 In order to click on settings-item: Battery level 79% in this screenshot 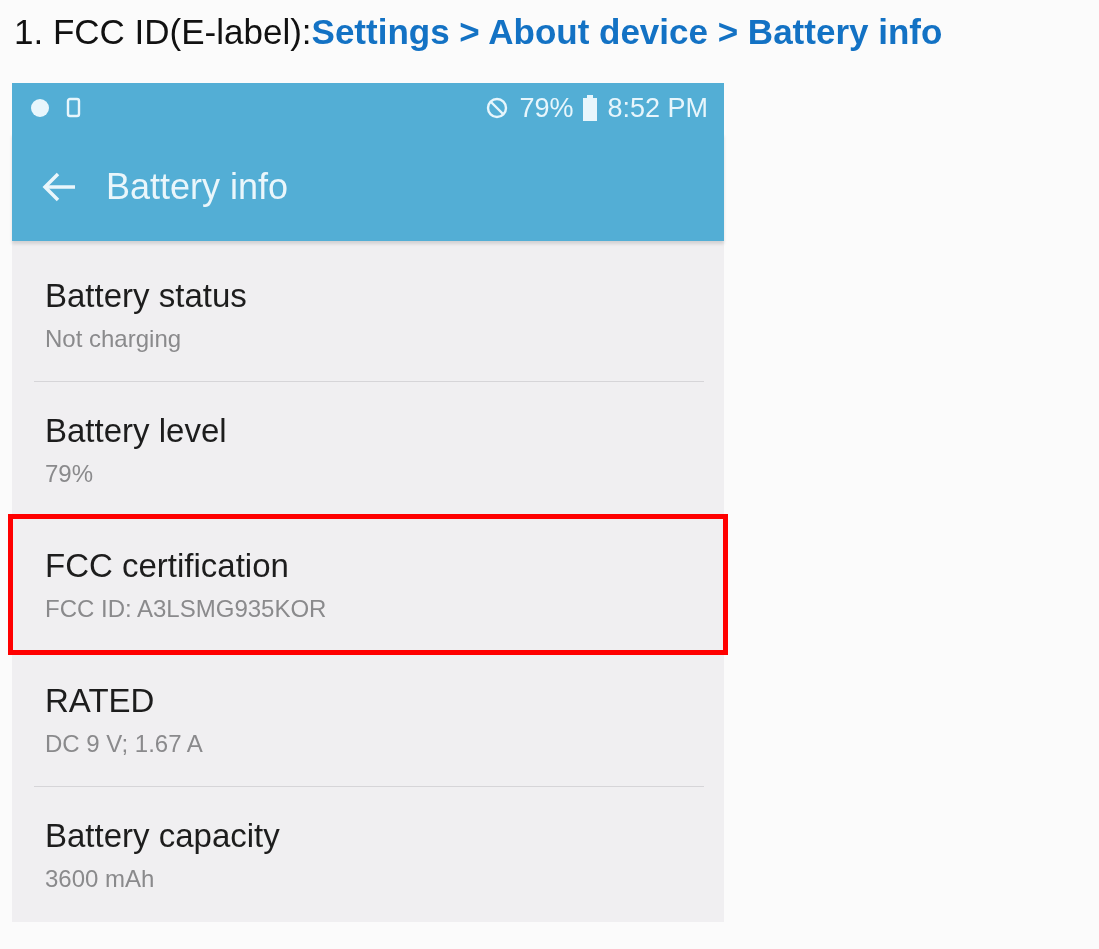, I will do `click(368, 449)`.